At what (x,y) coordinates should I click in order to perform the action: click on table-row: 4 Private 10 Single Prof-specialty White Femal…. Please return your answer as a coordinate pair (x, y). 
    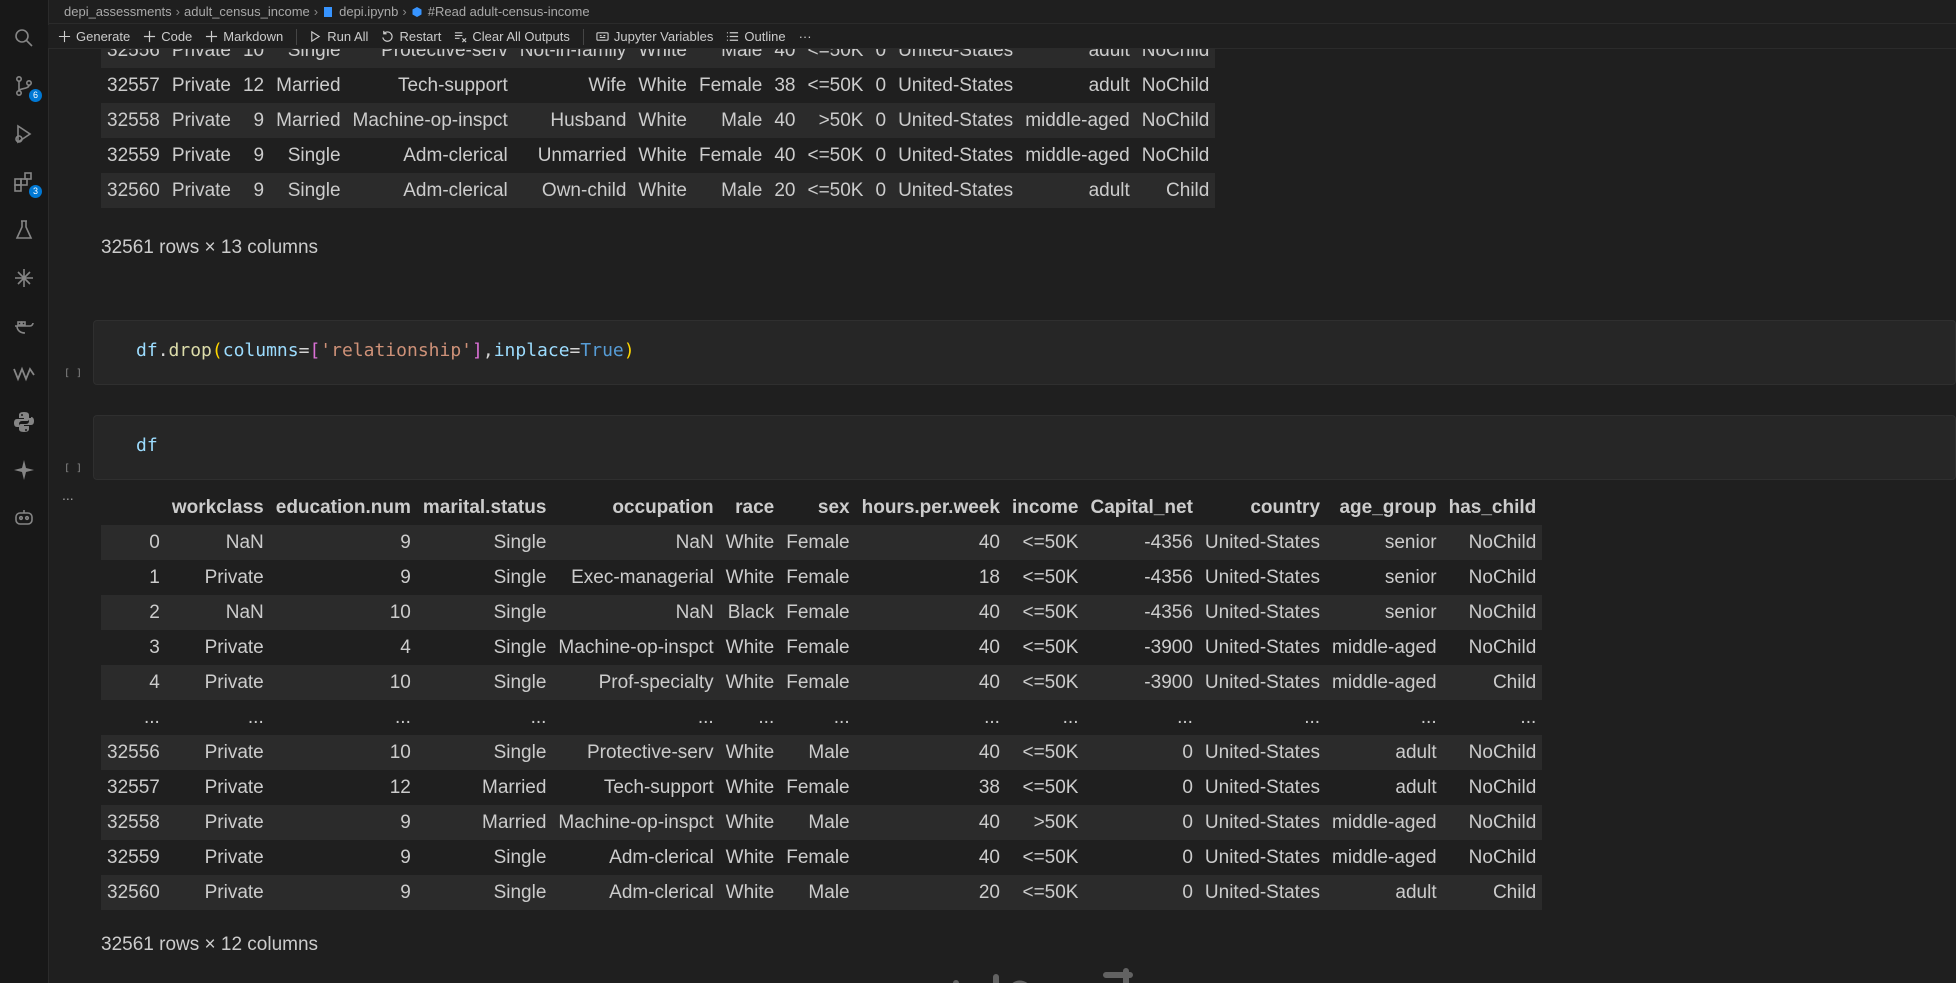
    Looking at the image, I should click on (822, 682).